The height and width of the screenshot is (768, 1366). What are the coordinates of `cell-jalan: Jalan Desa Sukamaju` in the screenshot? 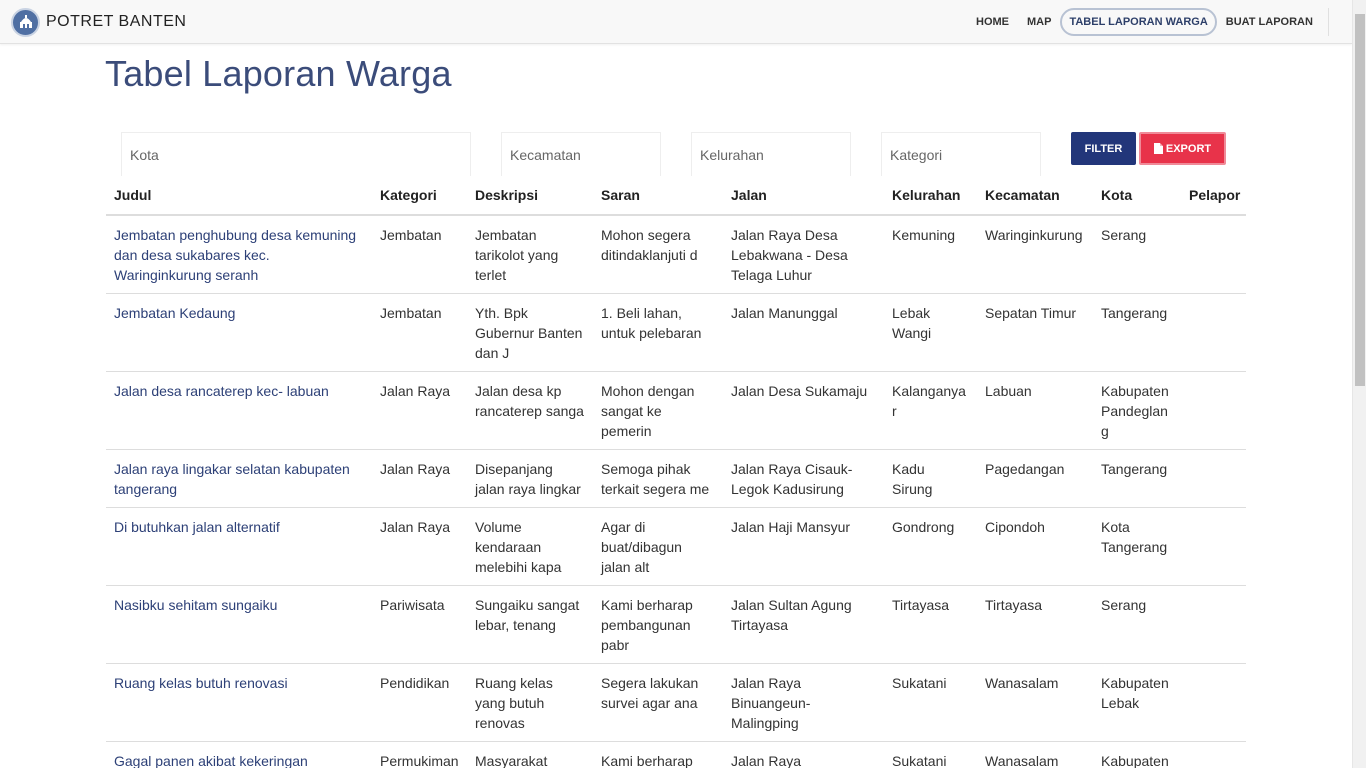 It's located at (803, 410).